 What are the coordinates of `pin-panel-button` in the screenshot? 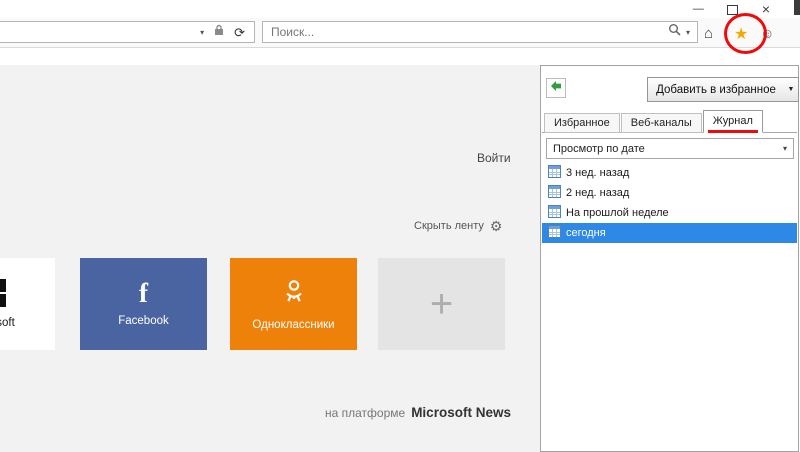 It's located at (556, 88).